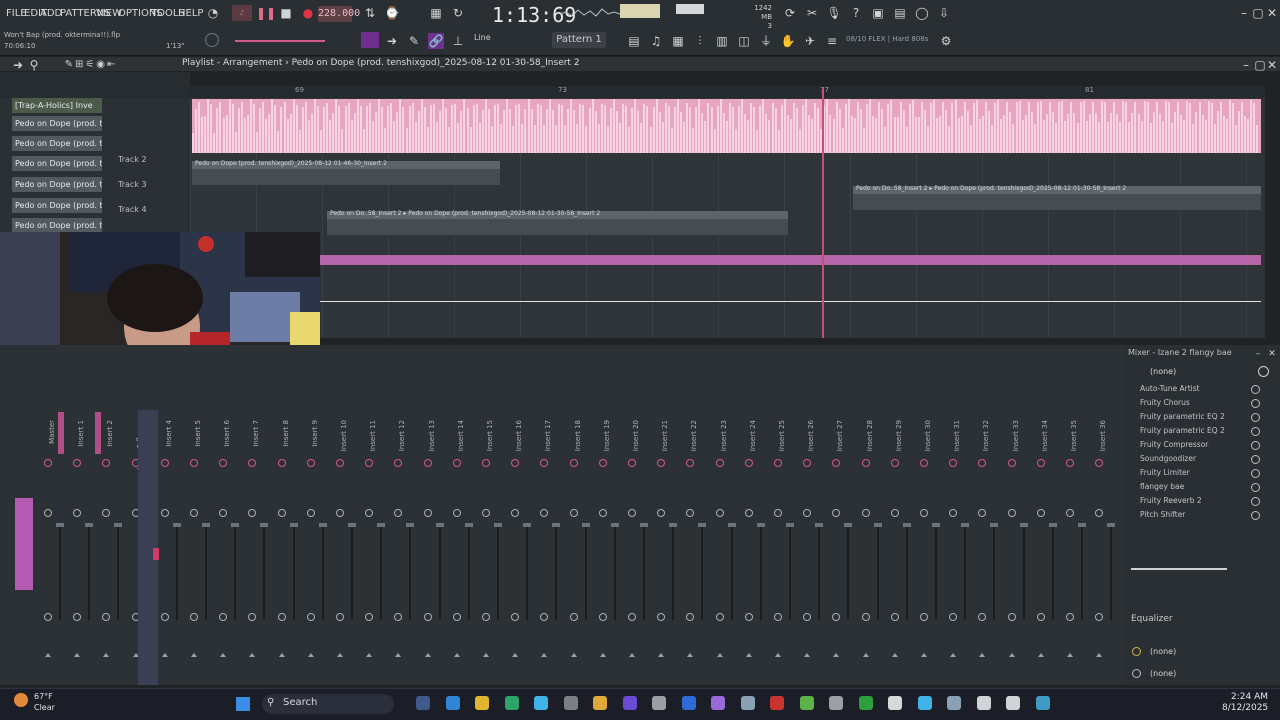  Describe the element at coordinates (878, 13) in the screenshot. I see `save-icon: ▣` at that location.